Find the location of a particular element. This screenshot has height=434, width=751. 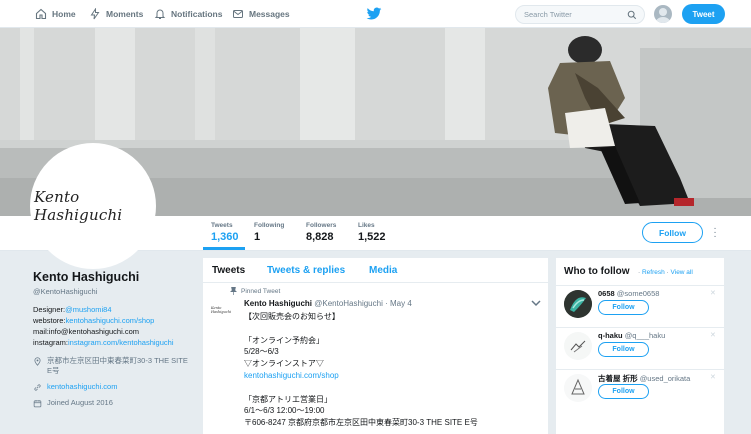

suggestion-item: q-haku @q___haku Follow ✕ is located at coordinates (640, 348).